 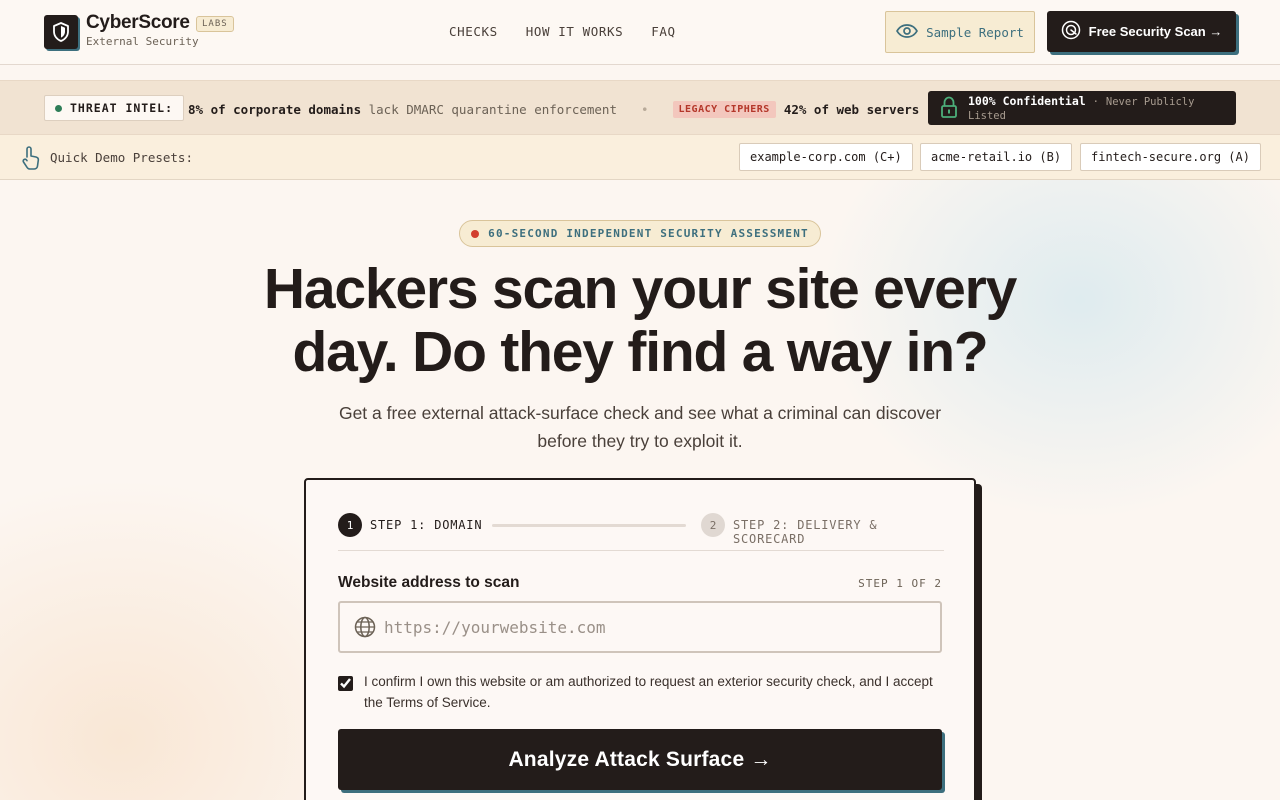 I want to click on radar-icon, so click(x=1071, y=31).